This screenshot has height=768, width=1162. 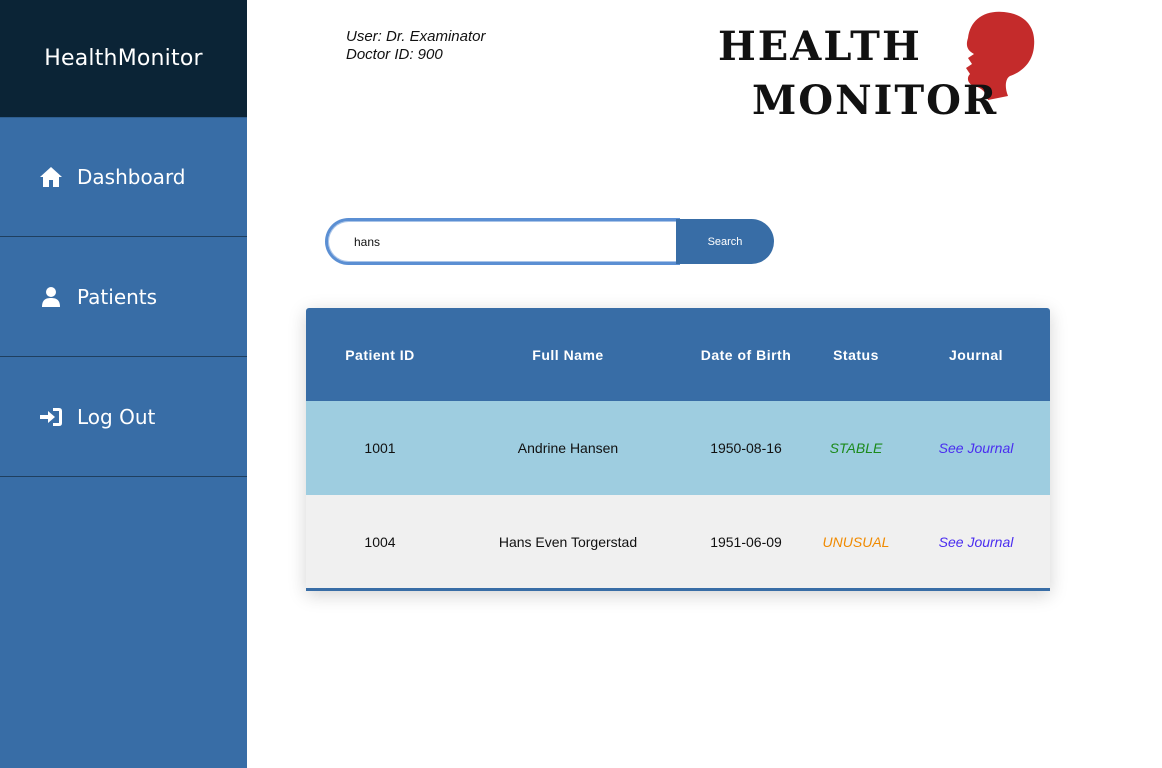 What do you see at coordinates (746, 542) in the screenshot?
I see `date-of-birth-cell: 1951-06-09` at bounding box center [746, 542].